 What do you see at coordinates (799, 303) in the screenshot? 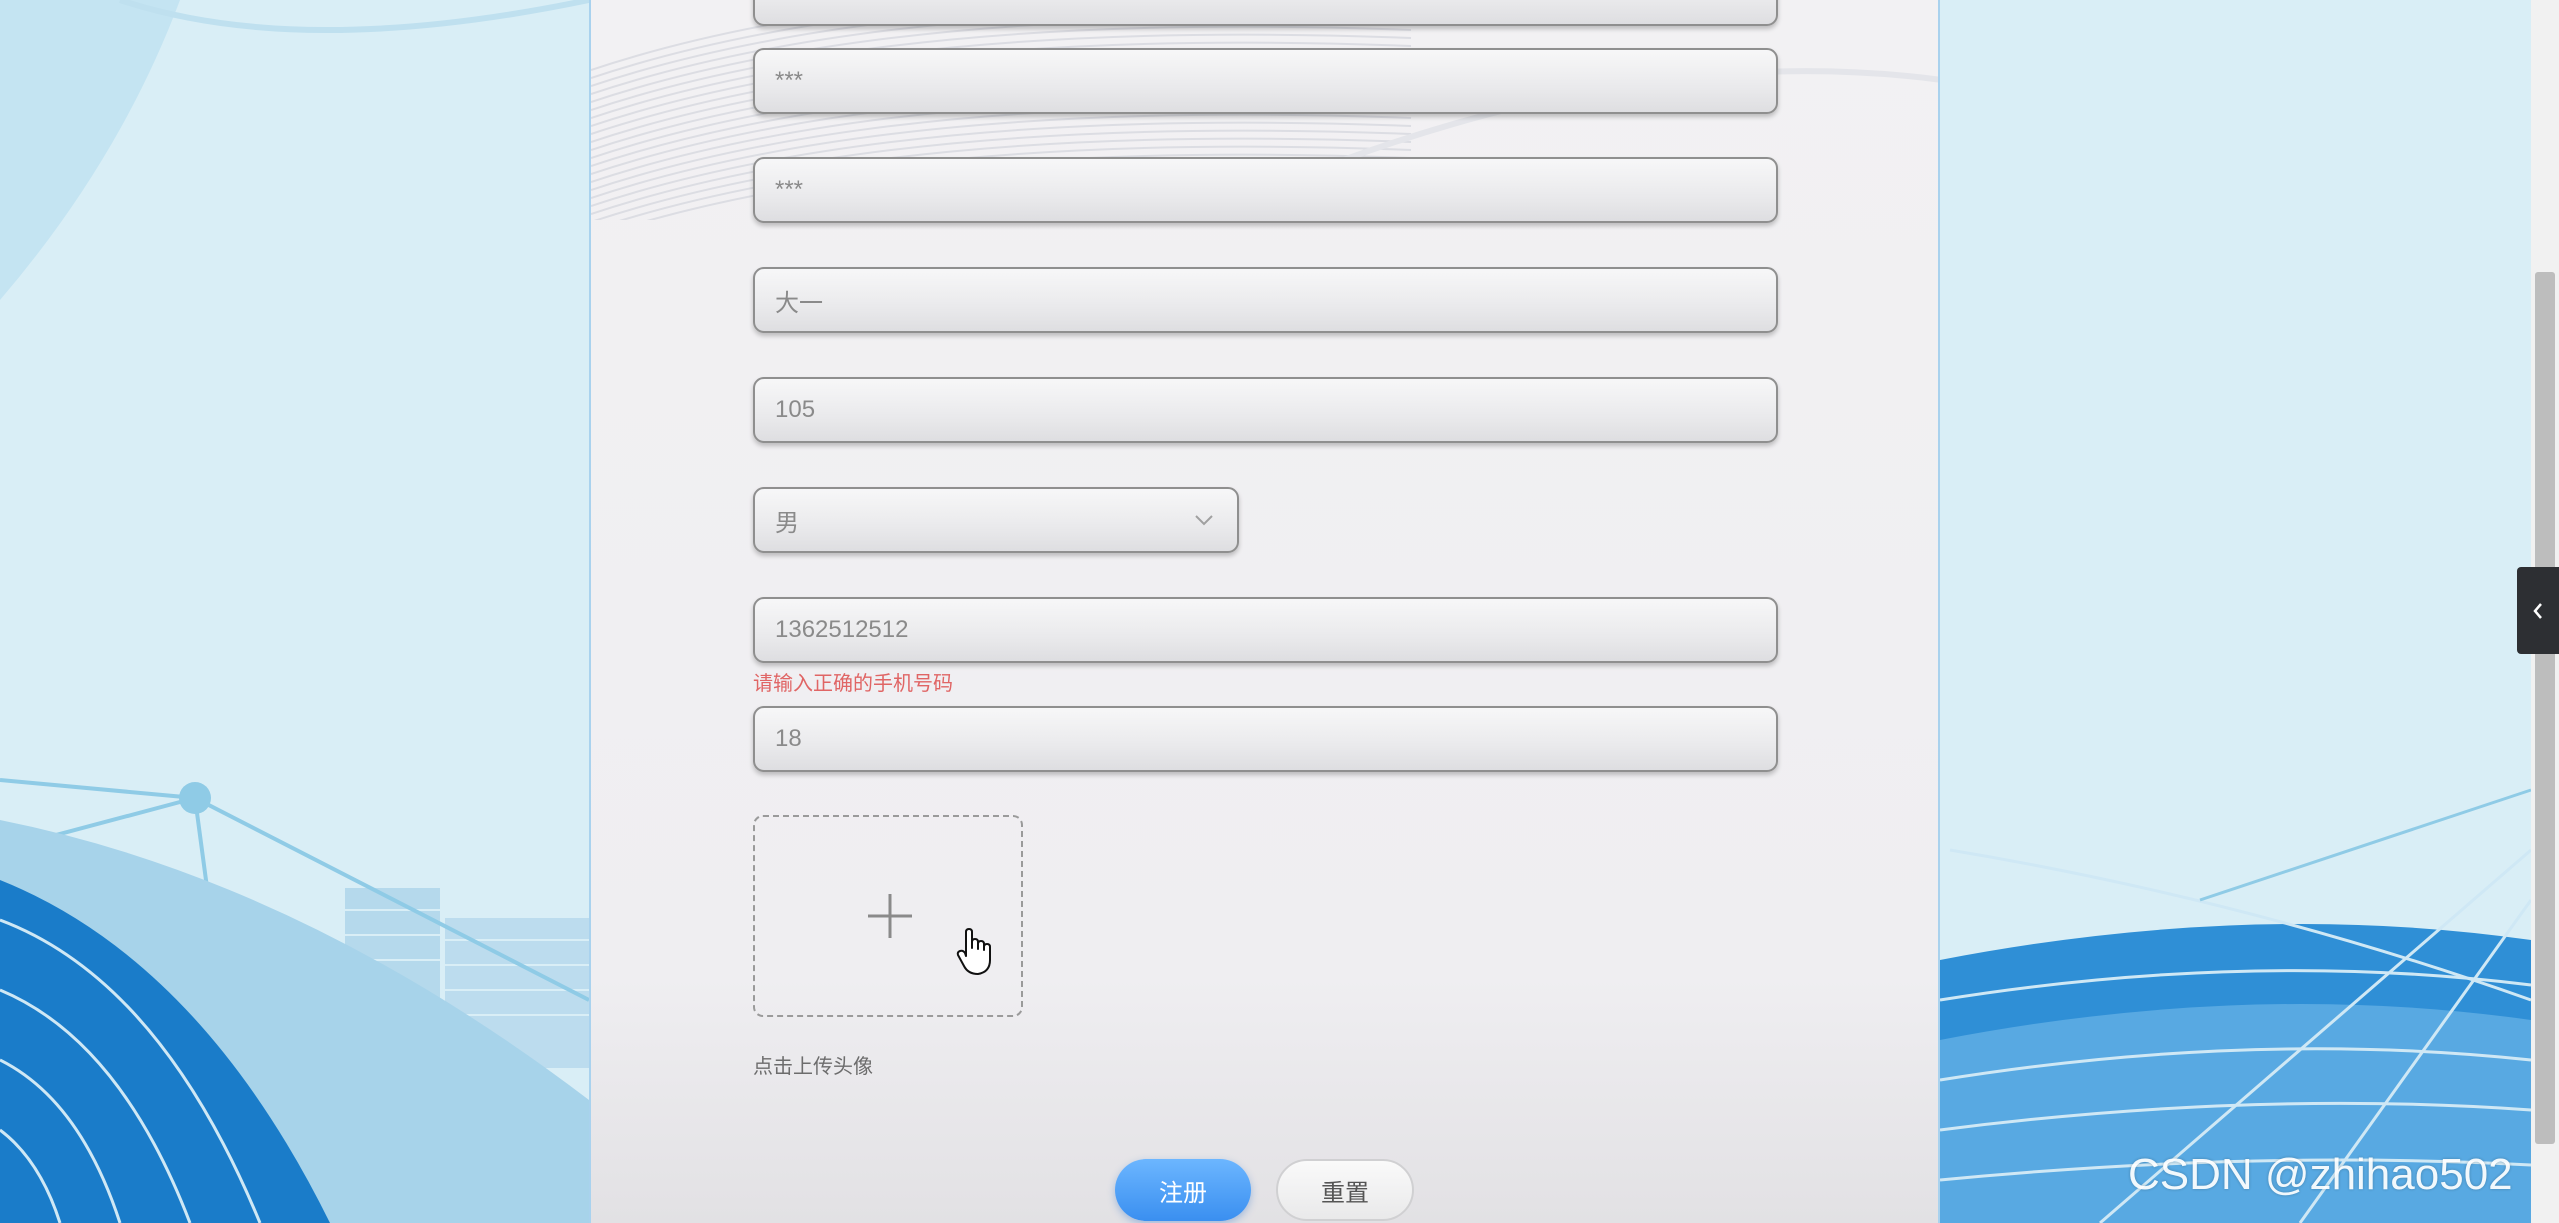
I see `grade-value: 大一` at bounding box center [799, 303].